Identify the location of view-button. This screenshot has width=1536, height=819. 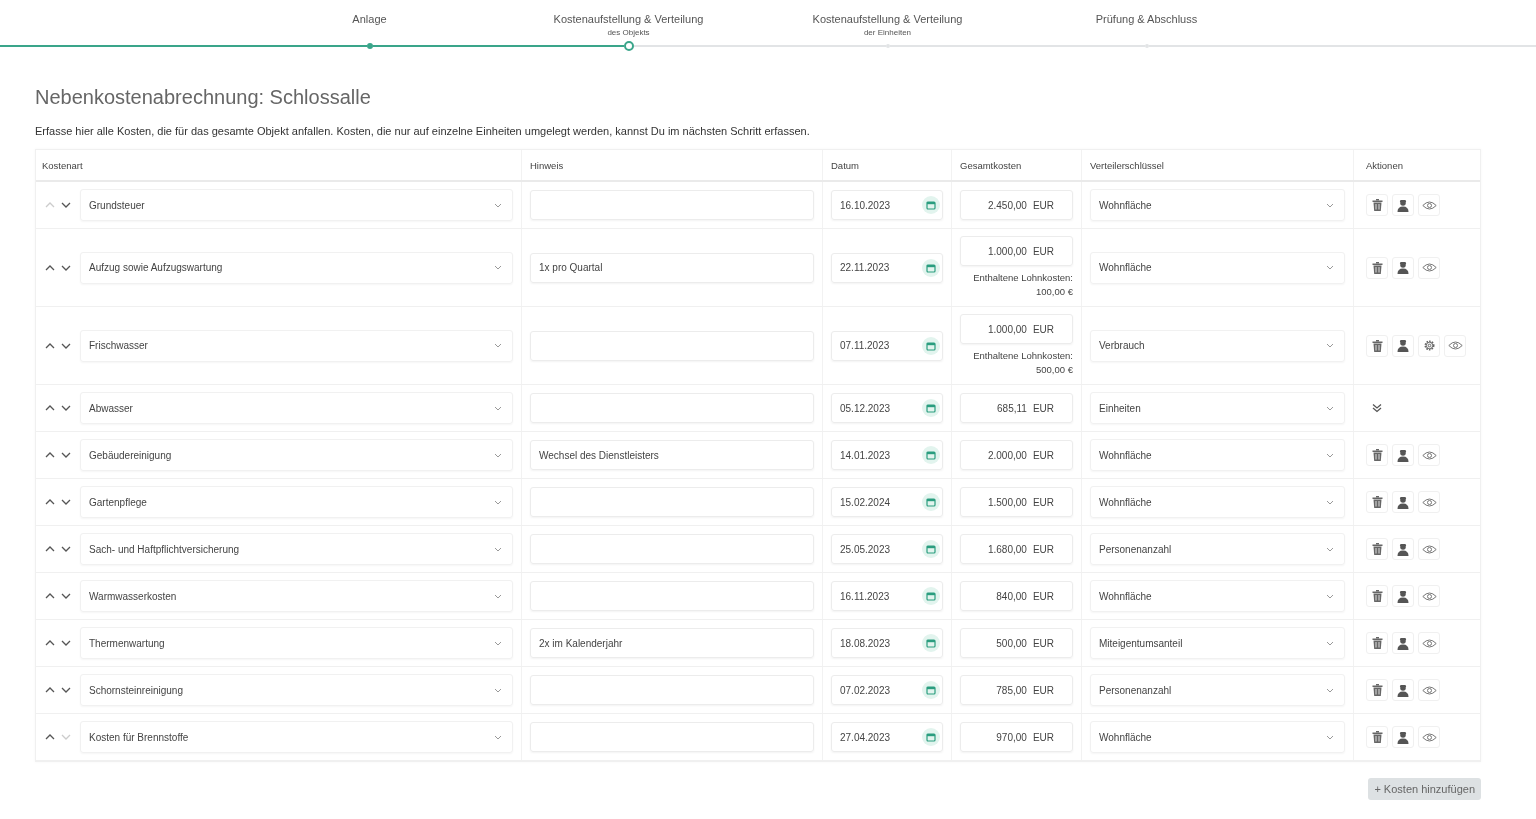
(1455, 345).